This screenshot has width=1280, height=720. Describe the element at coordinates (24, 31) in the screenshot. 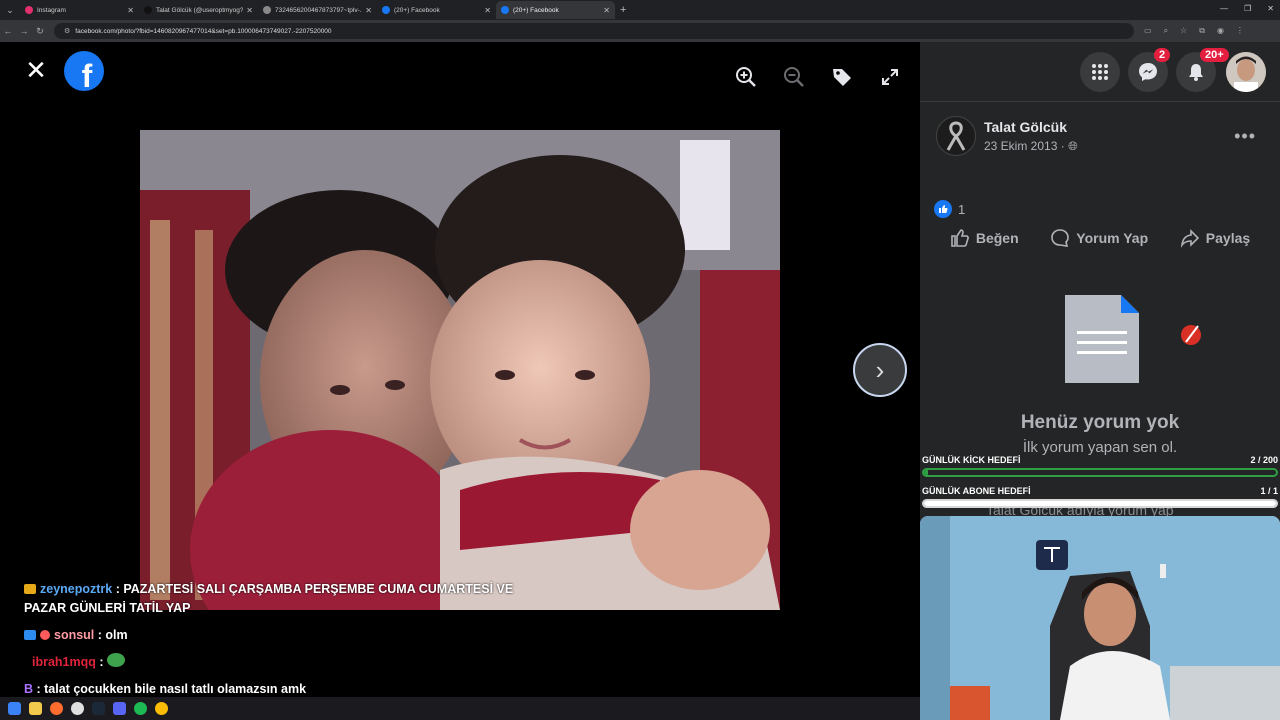

I see `forward-icon: →` at that location.